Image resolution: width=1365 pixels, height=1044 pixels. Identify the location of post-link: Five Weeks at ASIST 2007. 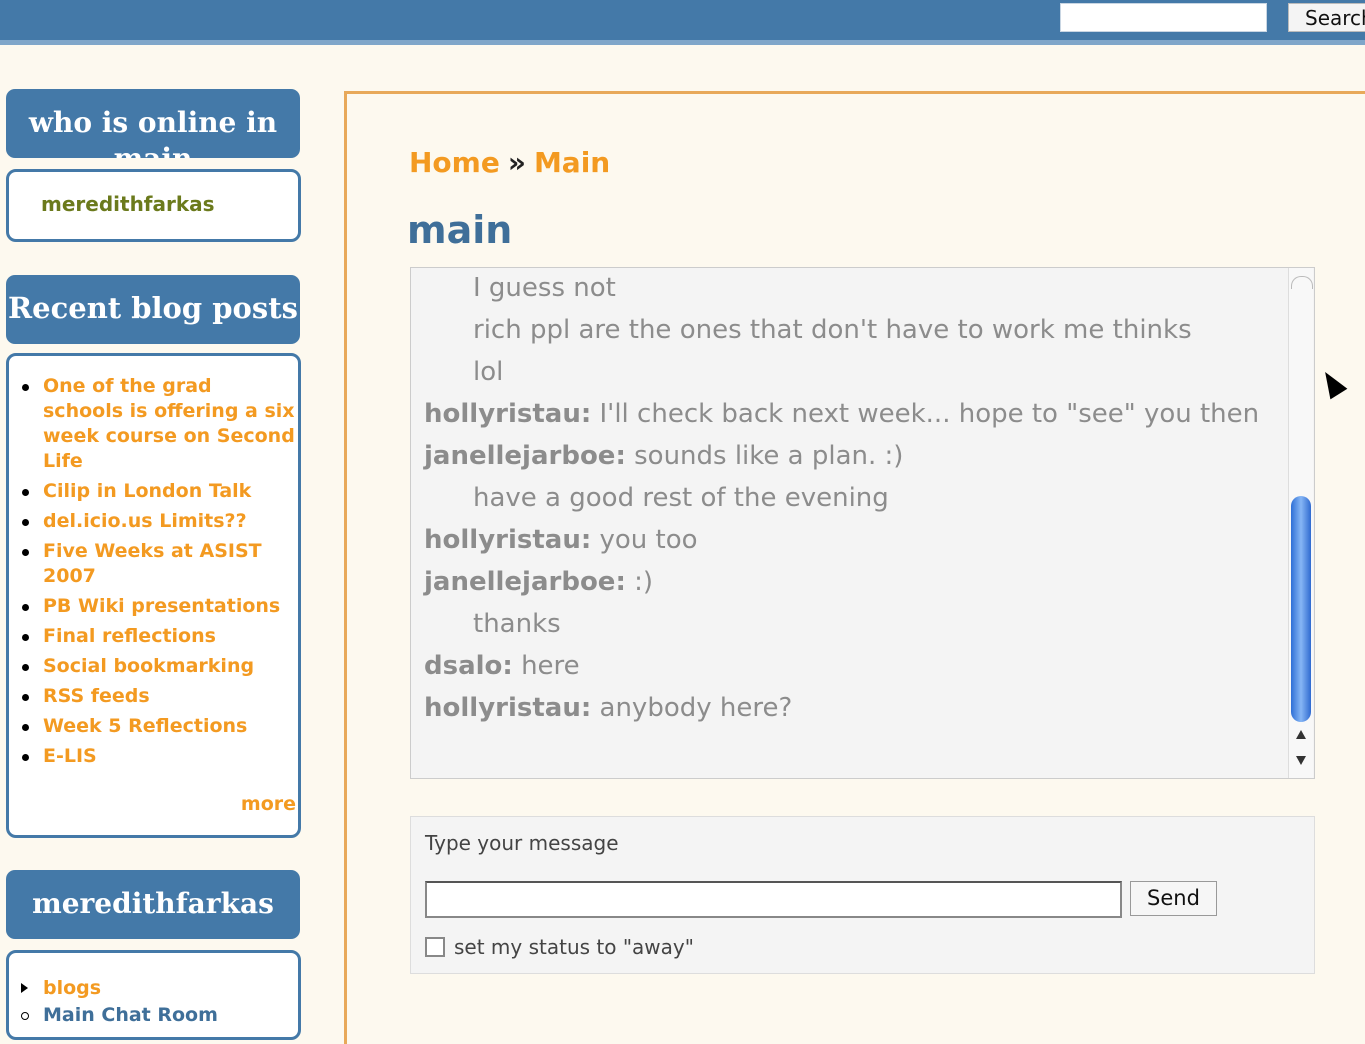
(152, 563).